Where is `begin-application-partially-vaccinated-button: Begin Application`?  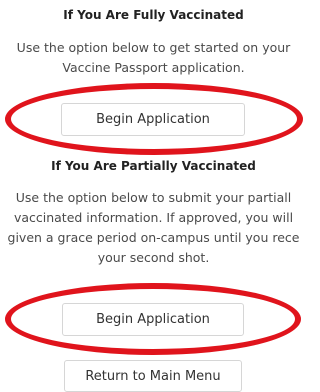 begin-application-partially-vaccinated-button: Begin Application is located at coordinates (153, 319).